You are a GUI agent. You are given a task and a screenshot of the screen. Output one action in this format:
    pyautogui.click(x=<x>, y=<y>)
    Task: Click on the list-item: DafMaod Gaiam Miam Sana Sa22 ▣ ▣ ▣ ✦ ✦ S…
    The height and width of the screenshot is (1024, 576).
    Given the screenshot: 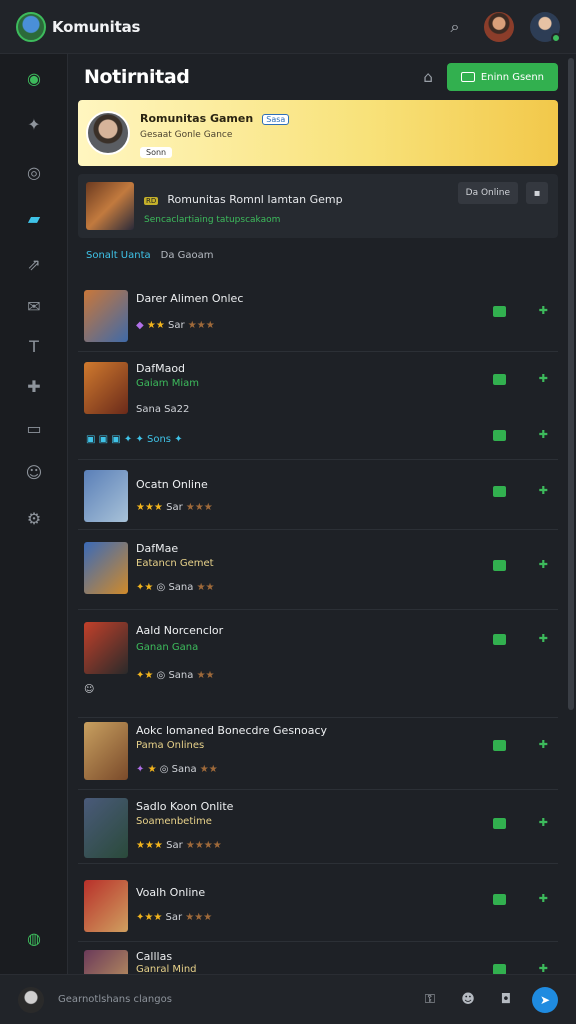 What is the action you would take?
    pyautogui.click(x=318, y=406)
    